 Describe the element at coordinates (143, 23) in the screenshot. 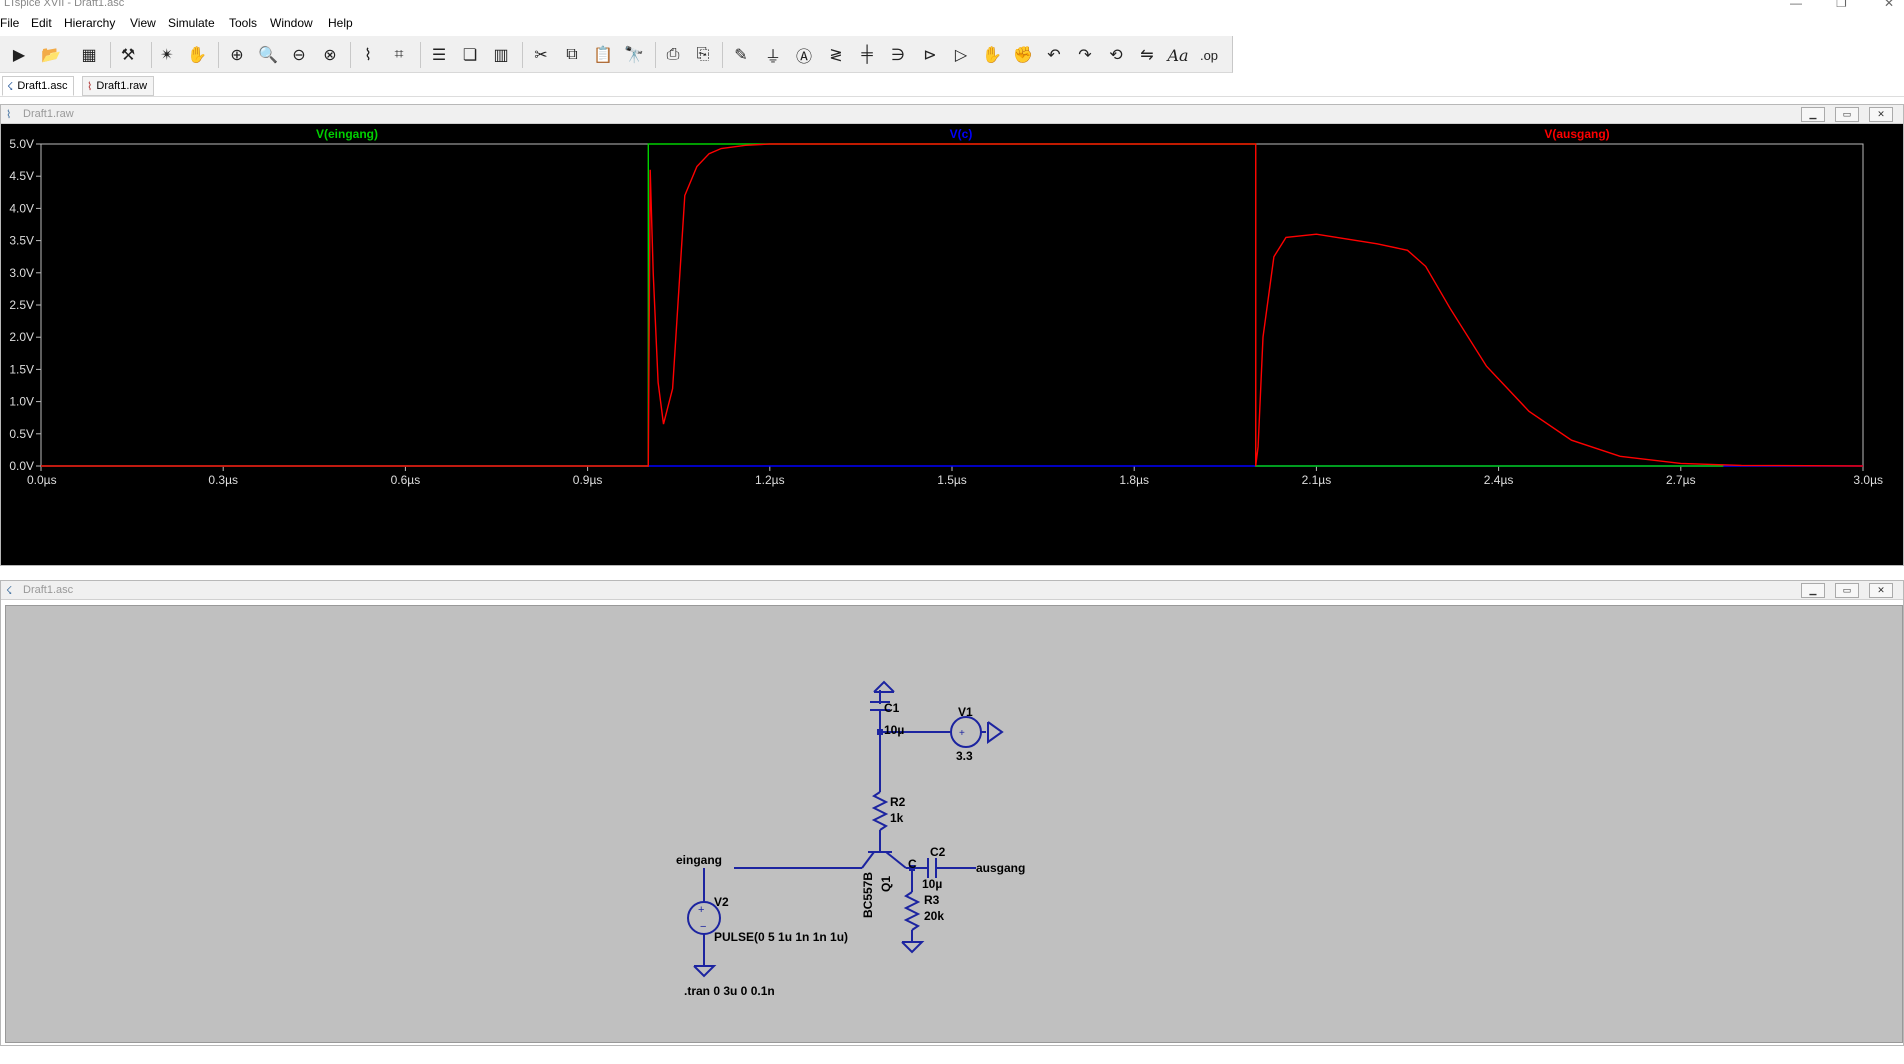

I see `menu-view: View` at that location.